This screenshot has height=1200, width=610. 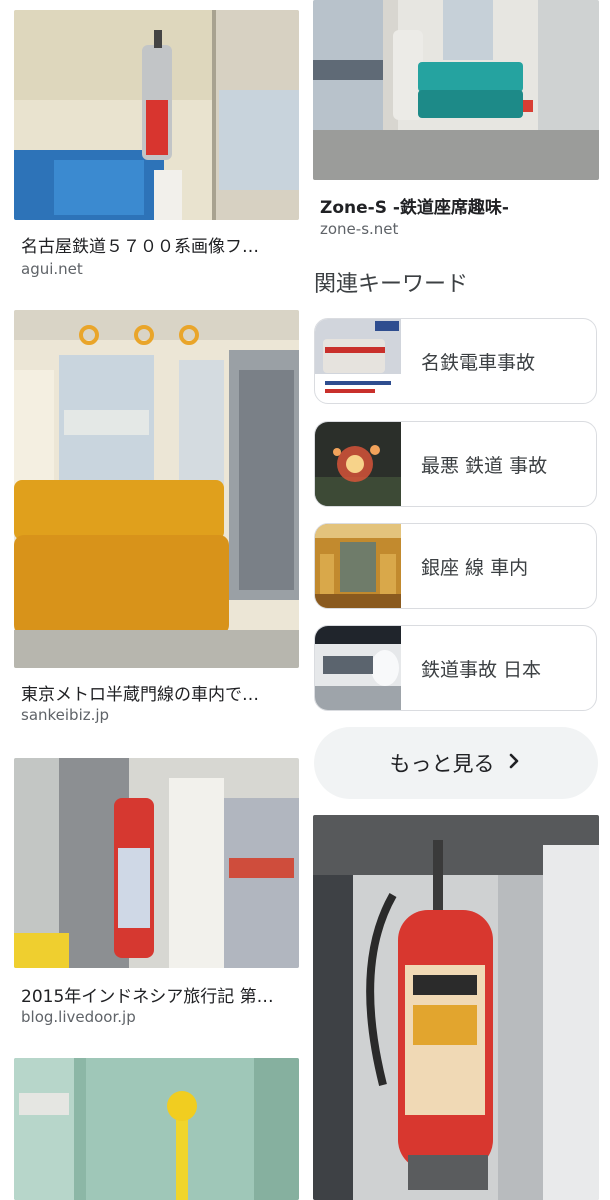 I want to click on result-image-meitetsu, so click(x=156, y=115).